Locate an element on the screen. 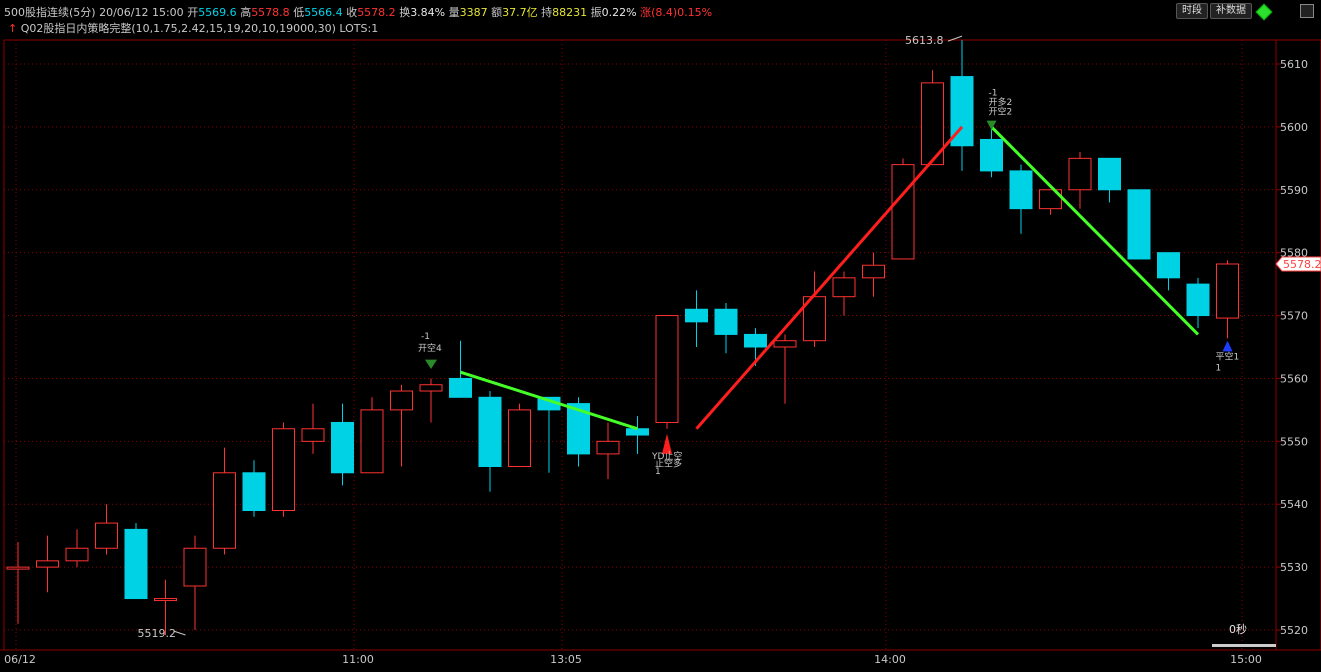  change-value: (8.4)0.15% is located at coordinates (682, 12).